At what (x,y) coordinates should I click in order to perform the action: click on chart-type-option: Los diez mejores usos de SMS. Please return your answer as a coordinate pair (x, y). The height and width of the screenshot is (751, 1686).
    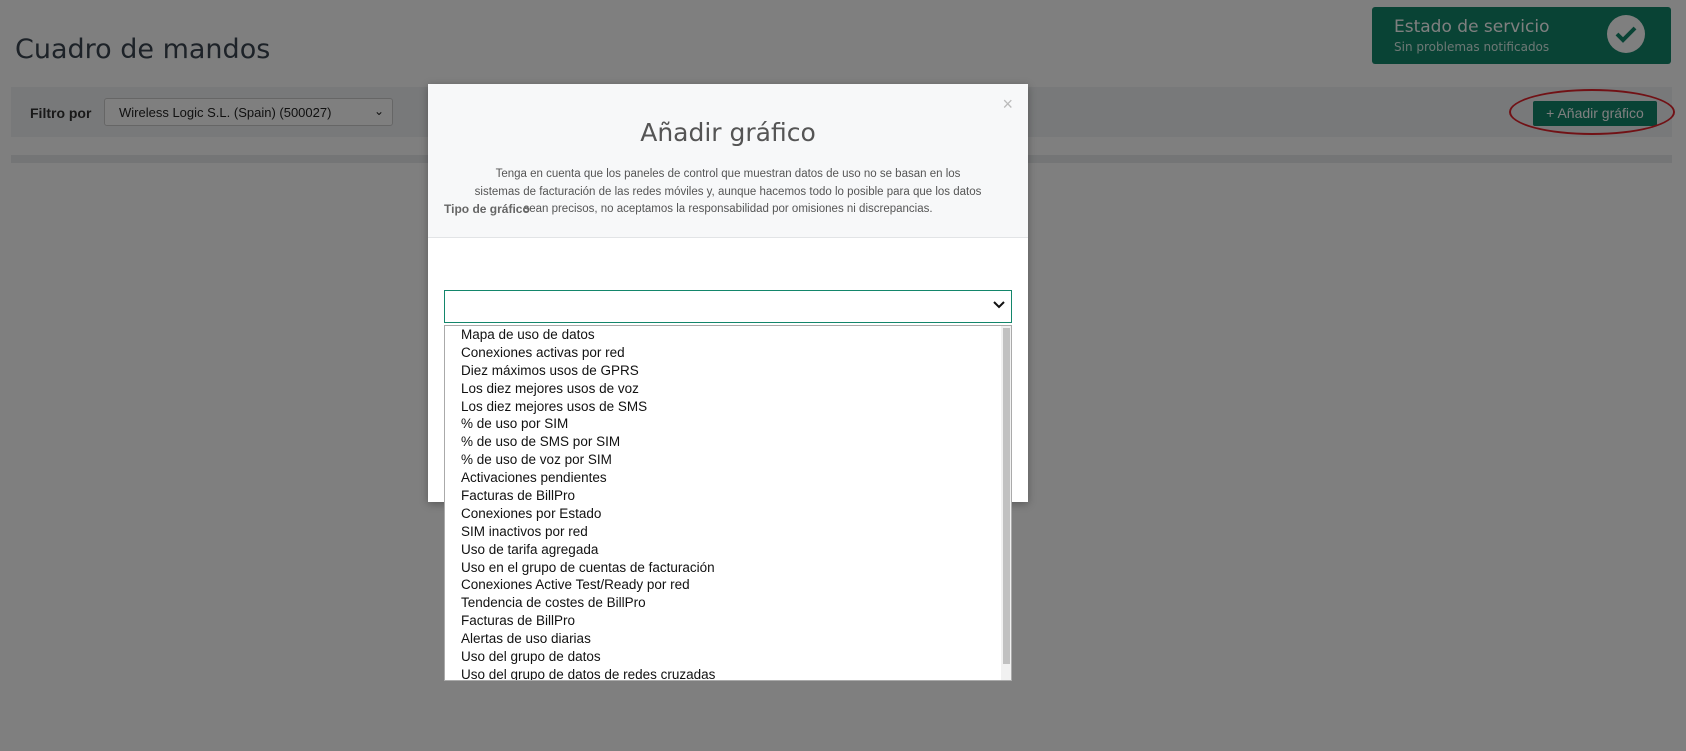
    Looking at the image, I should click on (728, 407).